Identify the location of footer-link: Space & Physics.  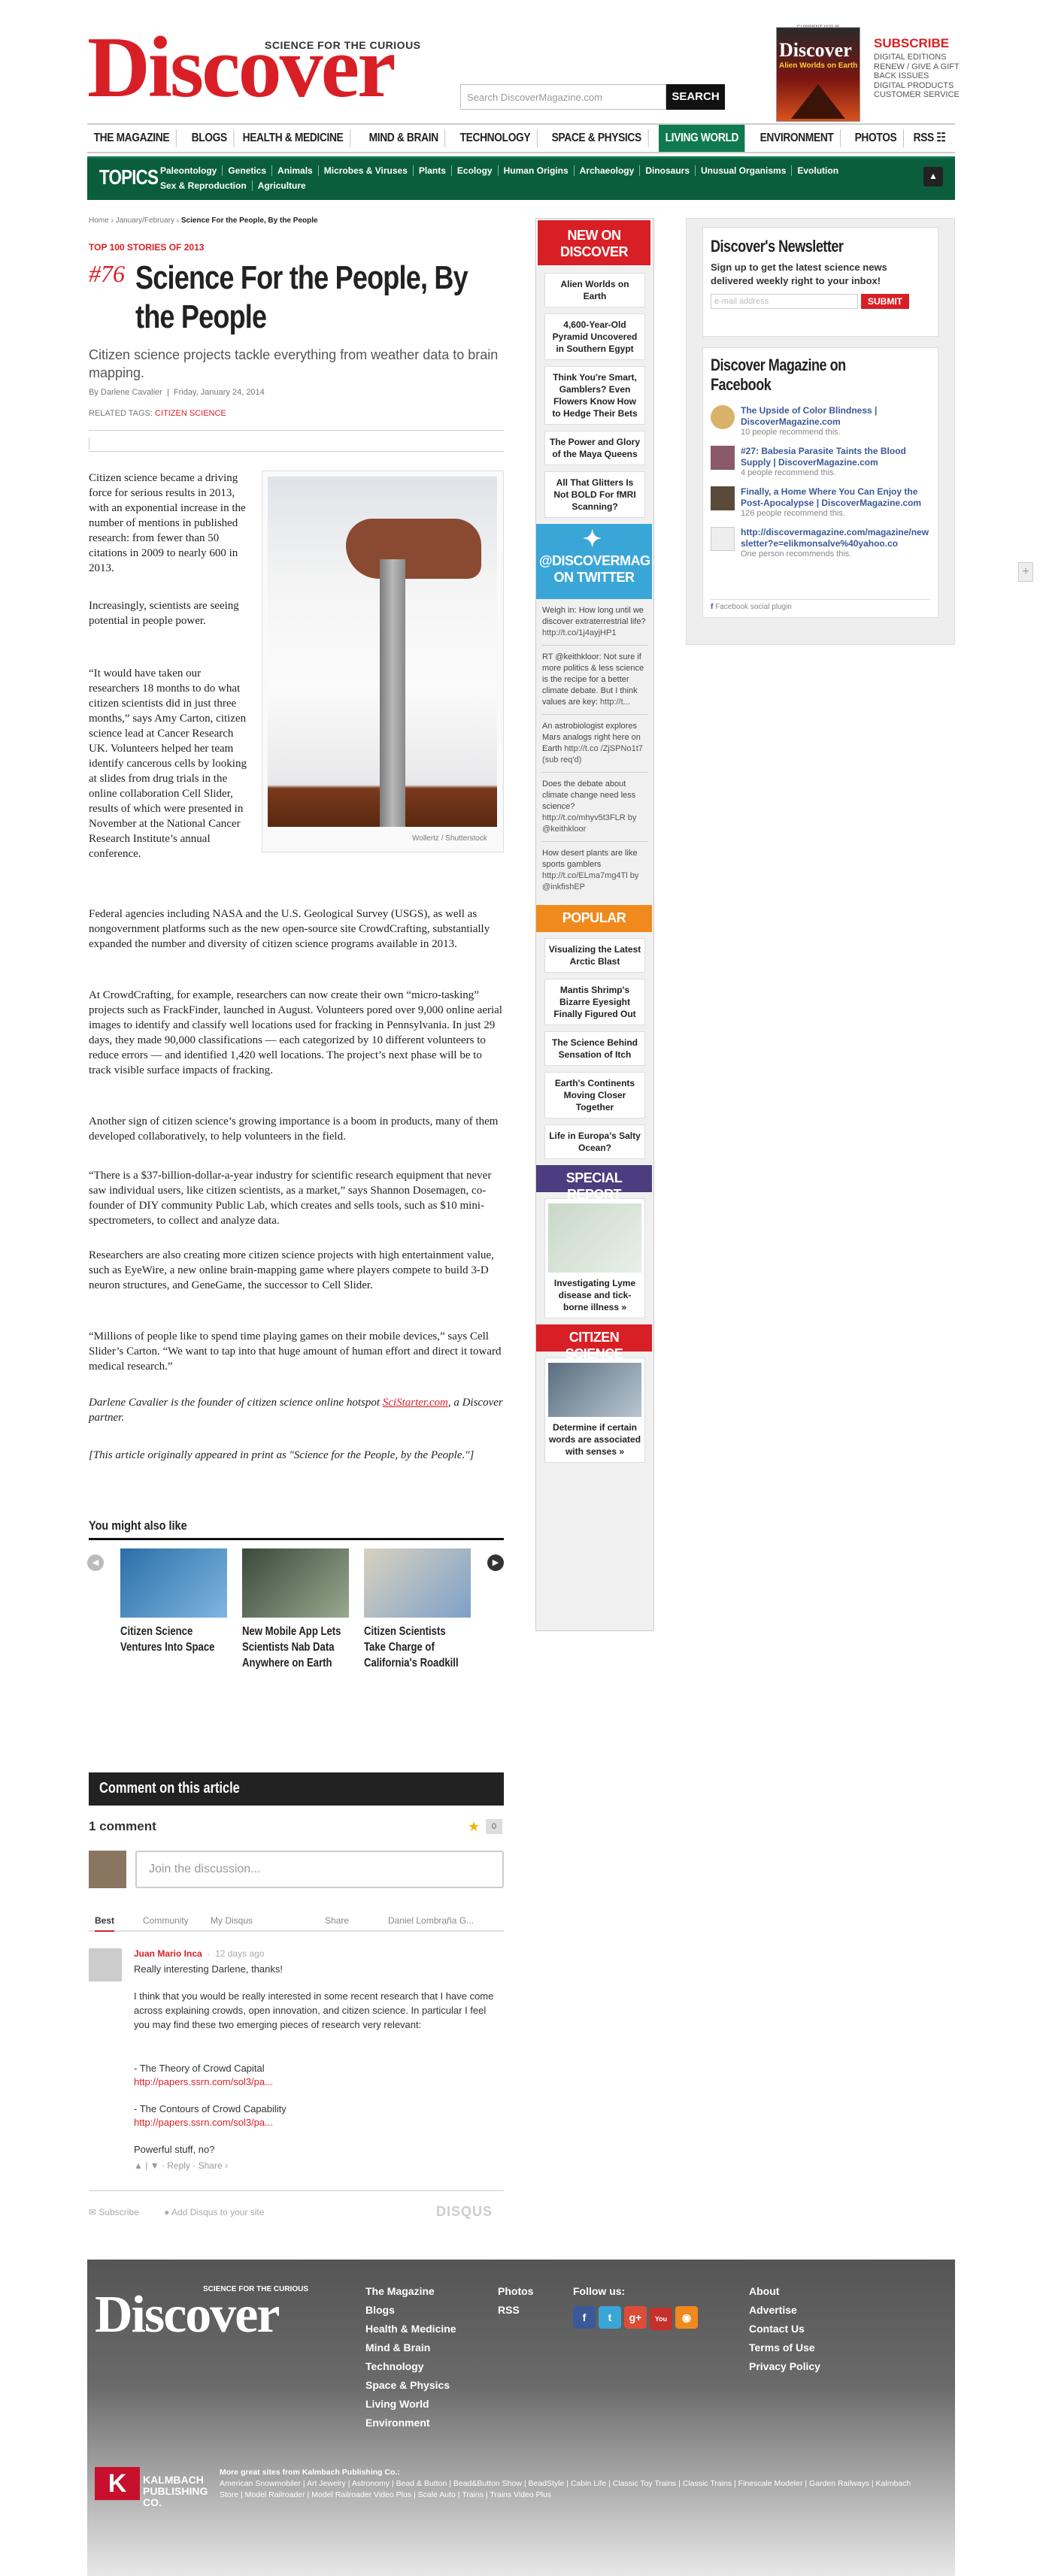
(411, 2385).